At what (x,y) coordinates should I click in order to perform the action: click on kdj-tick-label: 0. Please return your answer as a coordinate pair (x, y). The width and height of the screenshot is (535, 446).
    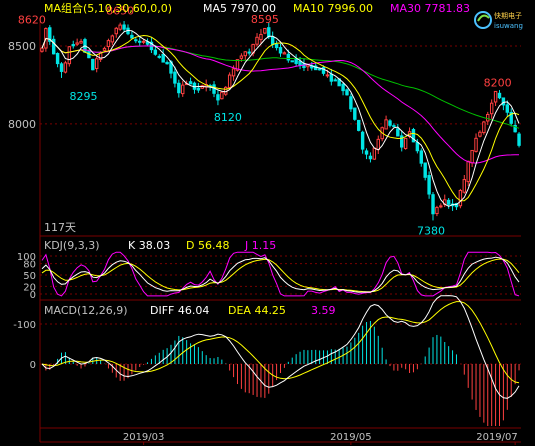
    Looking at the image, I should click on (33, 295).